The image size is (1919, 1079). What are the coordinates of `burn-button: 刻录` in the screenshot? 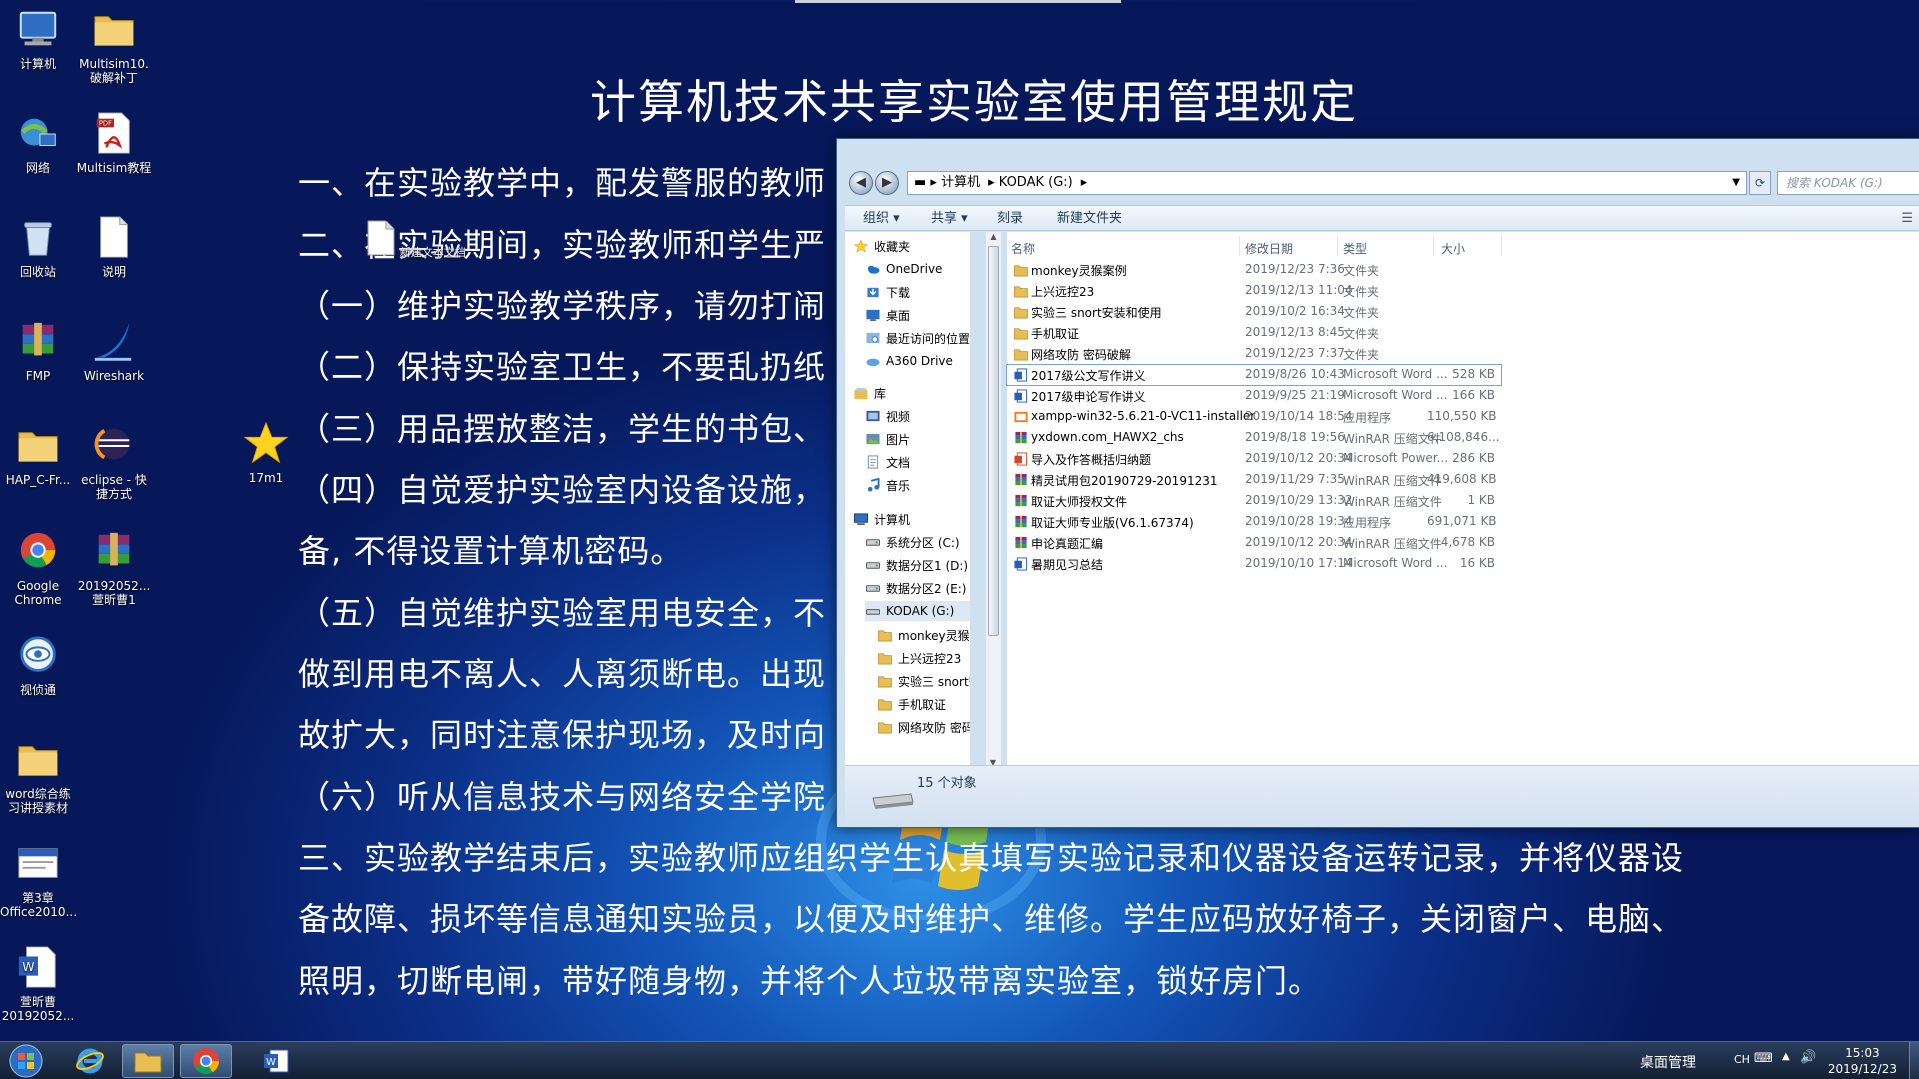 It's located at (1010, 219).